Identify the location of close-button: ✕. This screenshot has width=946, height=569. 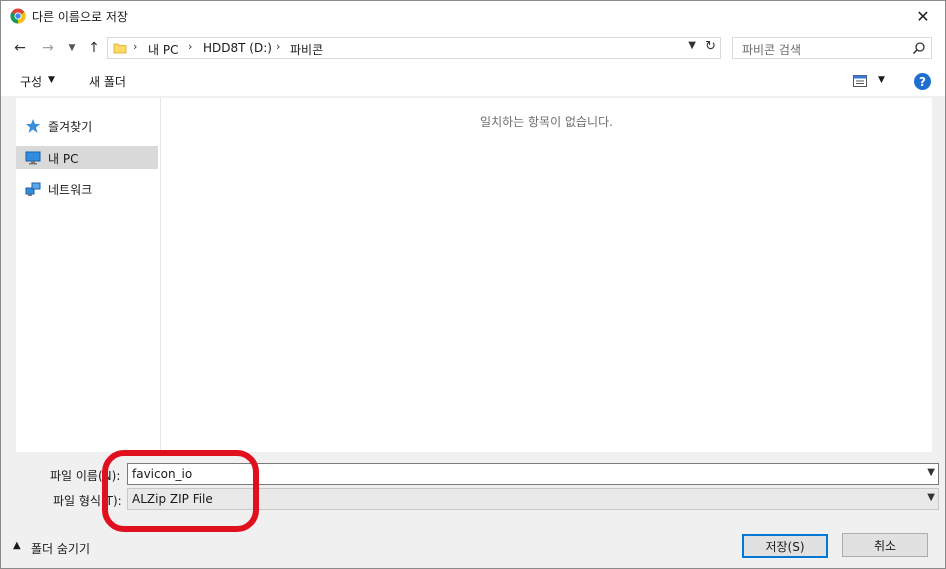
(923, 16).